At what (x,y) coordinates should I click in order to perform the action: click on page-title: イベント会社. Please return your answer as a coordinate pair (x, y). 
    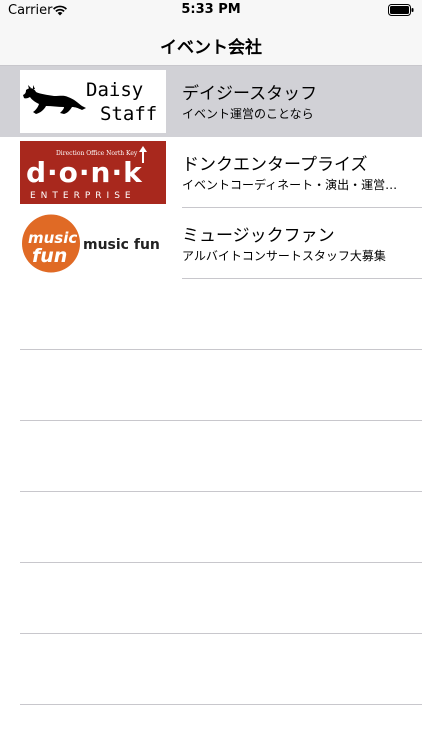
    Looking at the image, I should click on (211, 48).